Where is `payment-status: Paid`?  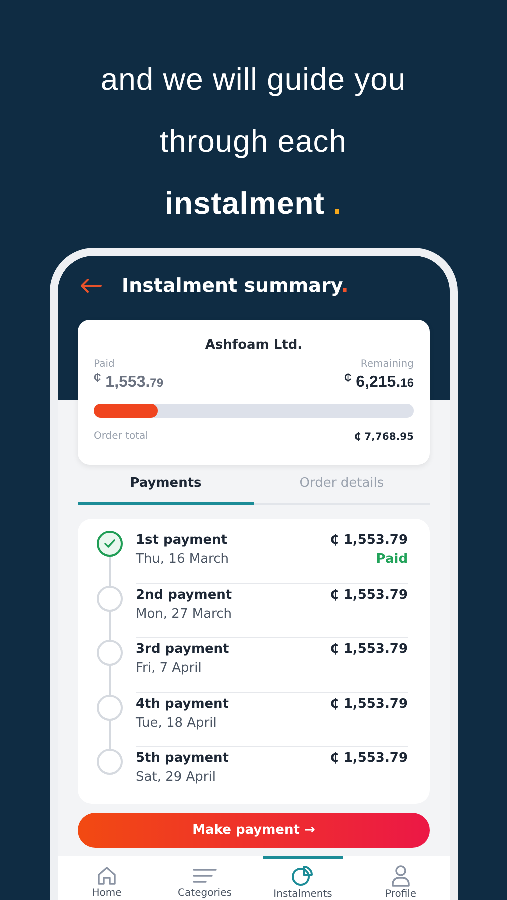
payment-status: Paid is located at coordinates (391, 560).